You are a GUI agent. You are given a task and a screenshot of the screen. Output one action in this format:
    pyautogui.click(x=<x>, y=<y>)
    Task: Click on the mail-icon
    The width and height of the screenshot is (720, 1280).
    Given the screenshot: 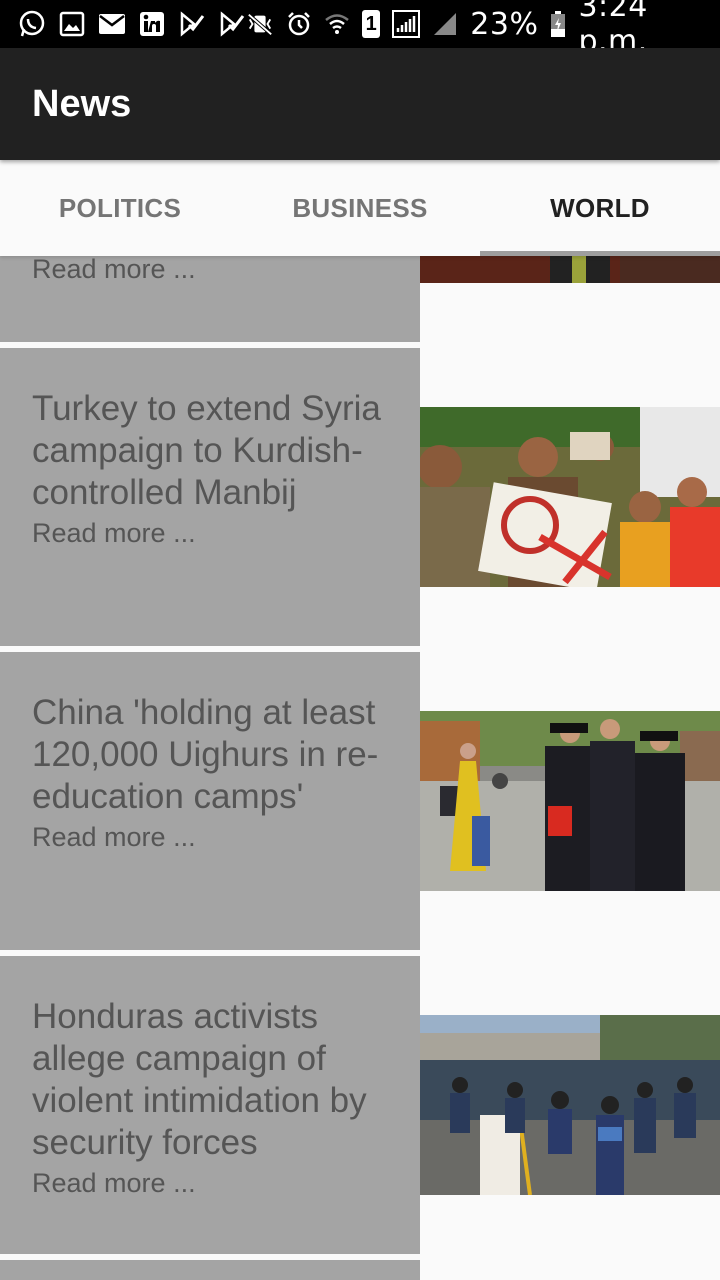 What is the action you would take?
    pyautogui.click(x=112, y=24)
    